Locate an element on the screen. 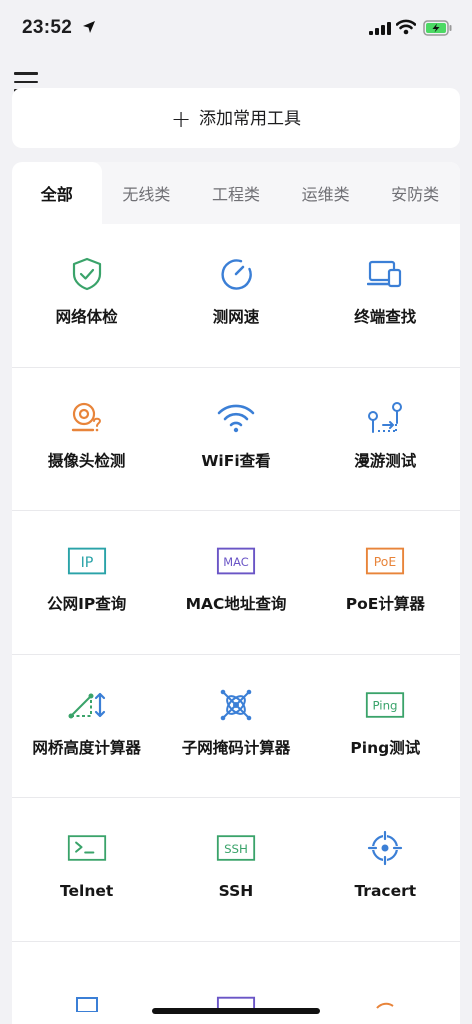 This screenshot has height=1024, width=472. tool-ping-test: Ping Ping测试 is located at coordinates (385, 726).